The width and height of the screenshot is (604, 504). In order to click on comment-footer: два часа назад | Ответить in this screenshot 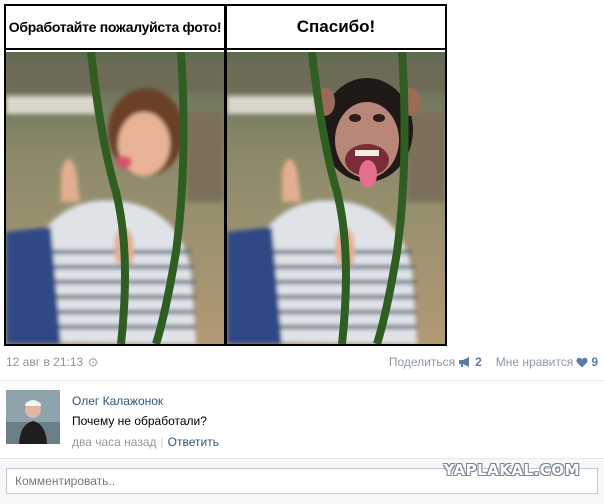, I will do `click(145, 442)`.